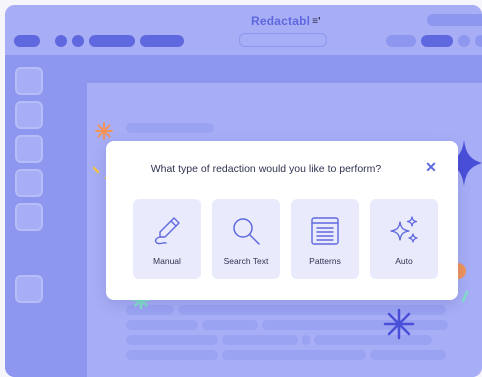 The width and height of the screenshot is (482, 377). Describe the element at coordinates (104, 131) in the screenshot. I see `orange-asterisk-icon` at that location.